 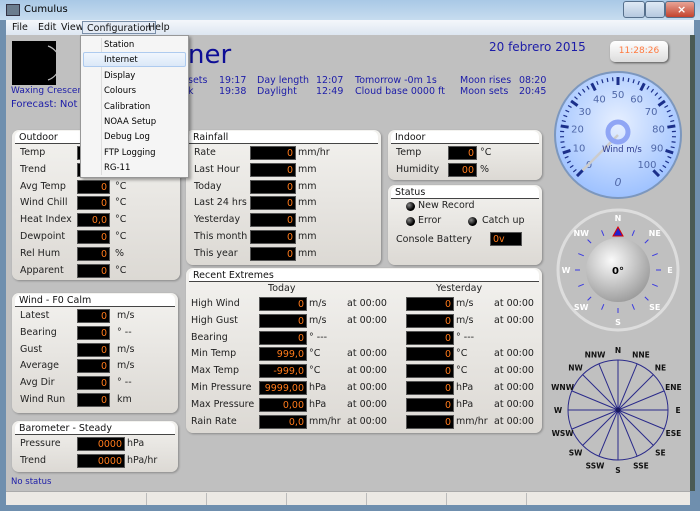 What do you see at coordinates (127, 137) in the screenshot?
I see `menu-item-debug-log: Debug Log` at bounding box center [127, 137].